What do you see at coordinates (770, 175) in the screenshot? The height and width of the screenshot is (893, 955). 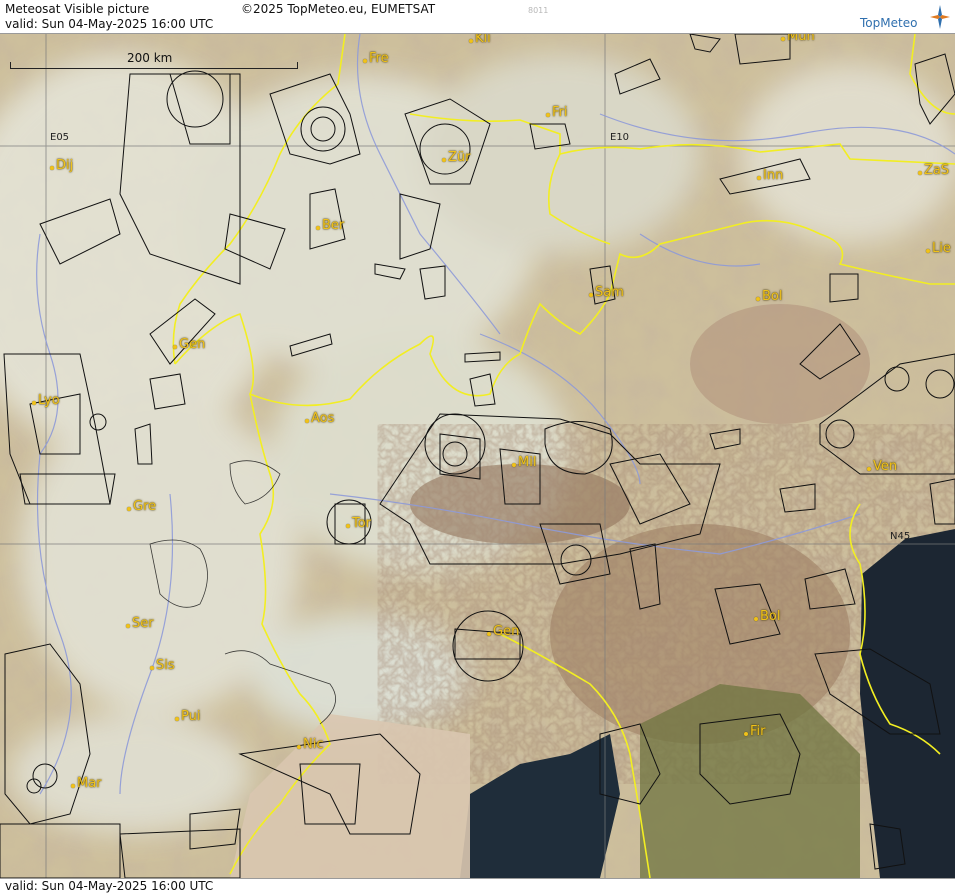 I see `city-label: Inn` at bounding box center [770, 175].